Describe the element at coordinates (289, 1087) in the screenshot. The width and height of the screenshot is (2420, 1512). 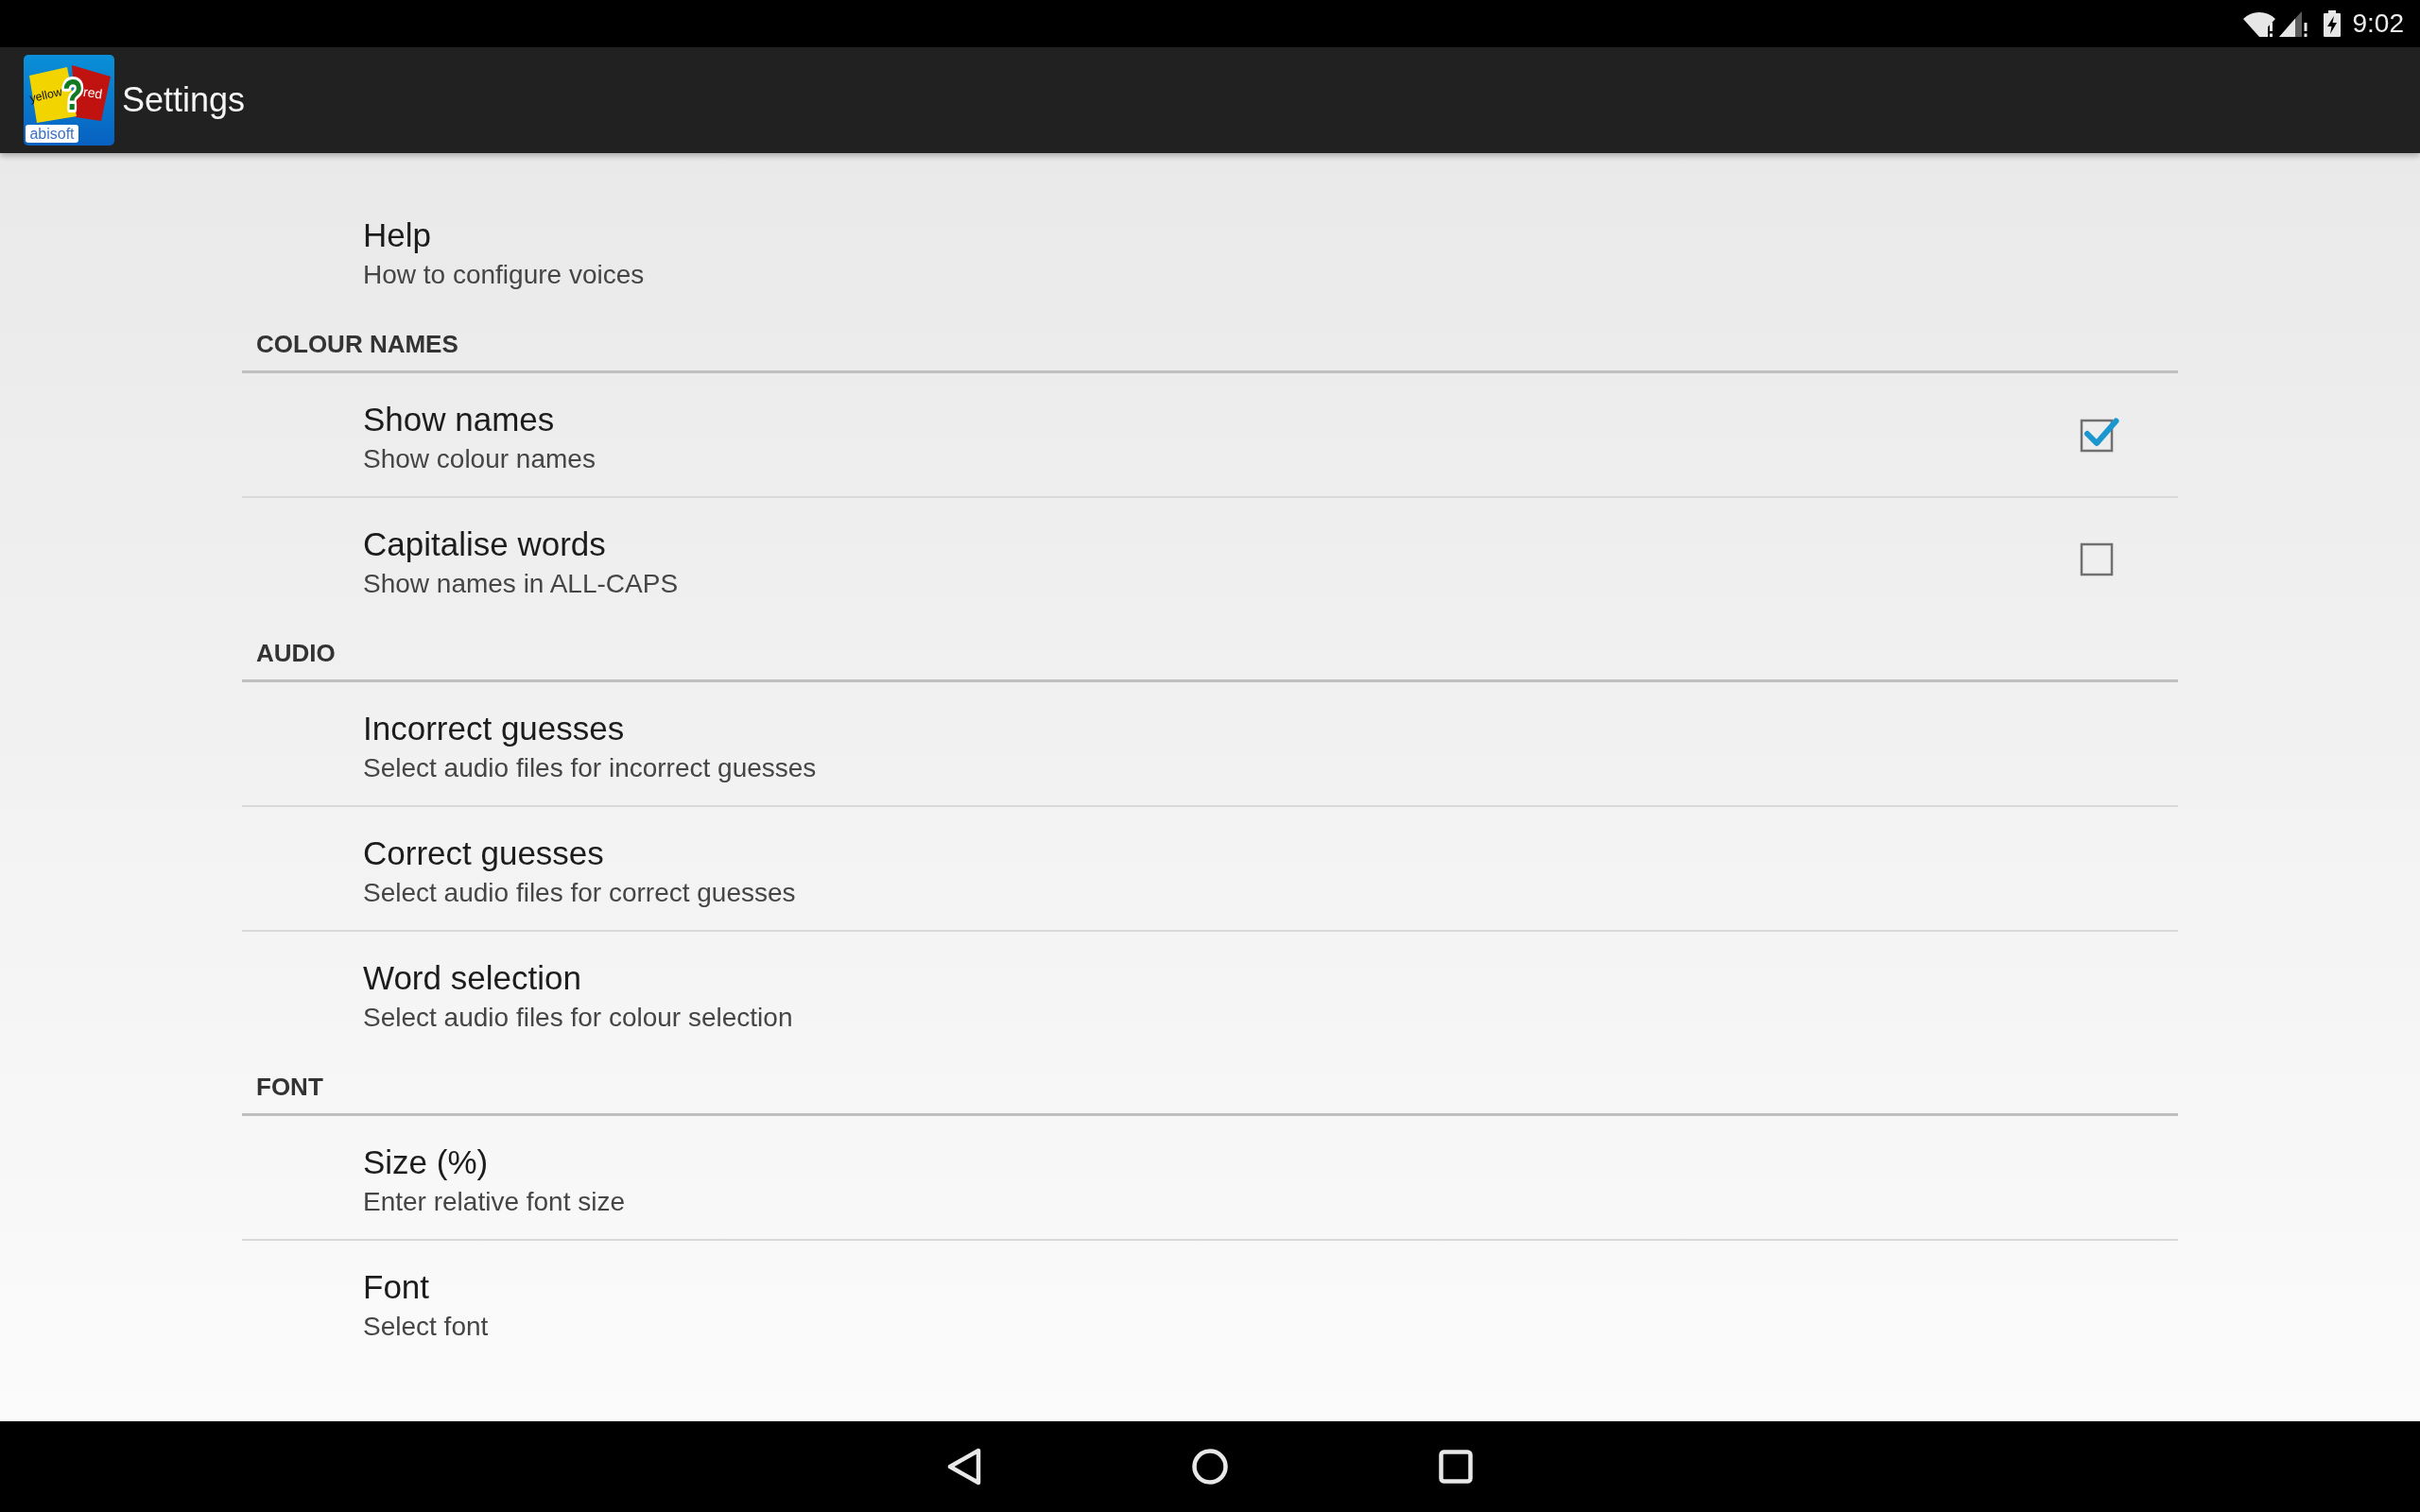
I see `section-header: FONT` at that location.